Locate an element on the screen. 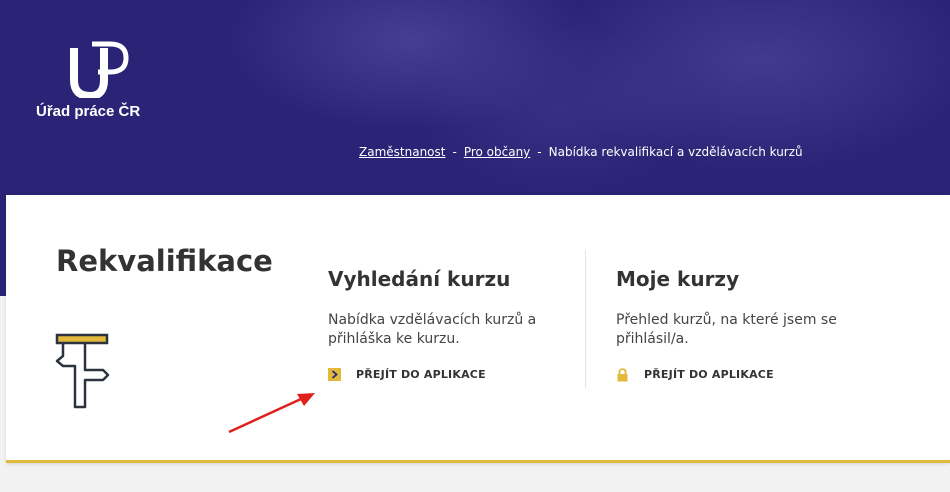 The image size is (950, 492). my-courses-open-app-link: PŘEJÍT DO APLIKACE is located at coordinates (736, 375).